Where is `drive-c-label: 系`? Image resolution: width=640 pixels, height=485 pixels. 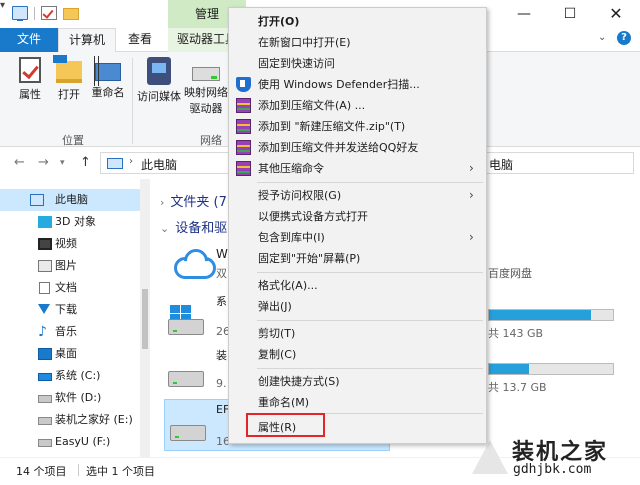 drive-c-label: 系 is located at coordinates (221, 301).